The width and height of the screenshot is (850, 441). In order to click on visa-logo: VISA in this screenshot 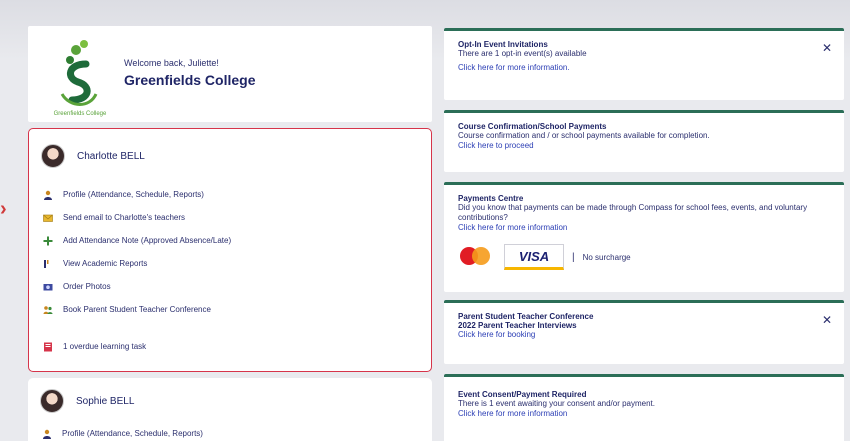, I will do `click(534, 257)`.